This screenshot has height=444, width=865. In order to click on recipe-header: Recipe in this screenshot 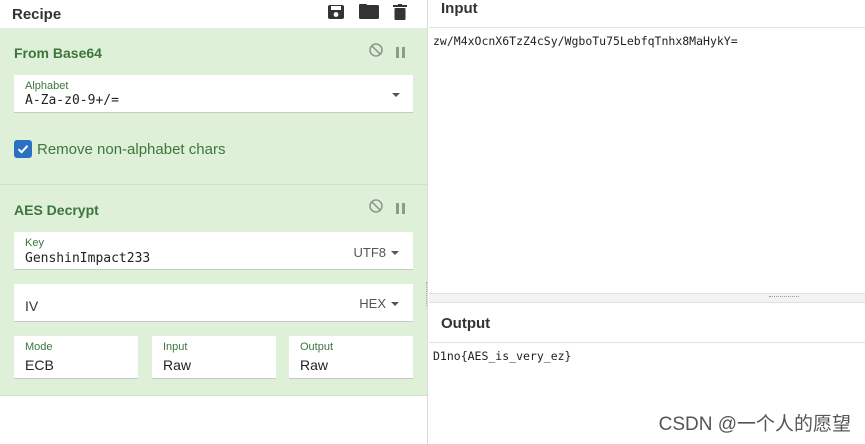, I will do `click(213, 14)`.